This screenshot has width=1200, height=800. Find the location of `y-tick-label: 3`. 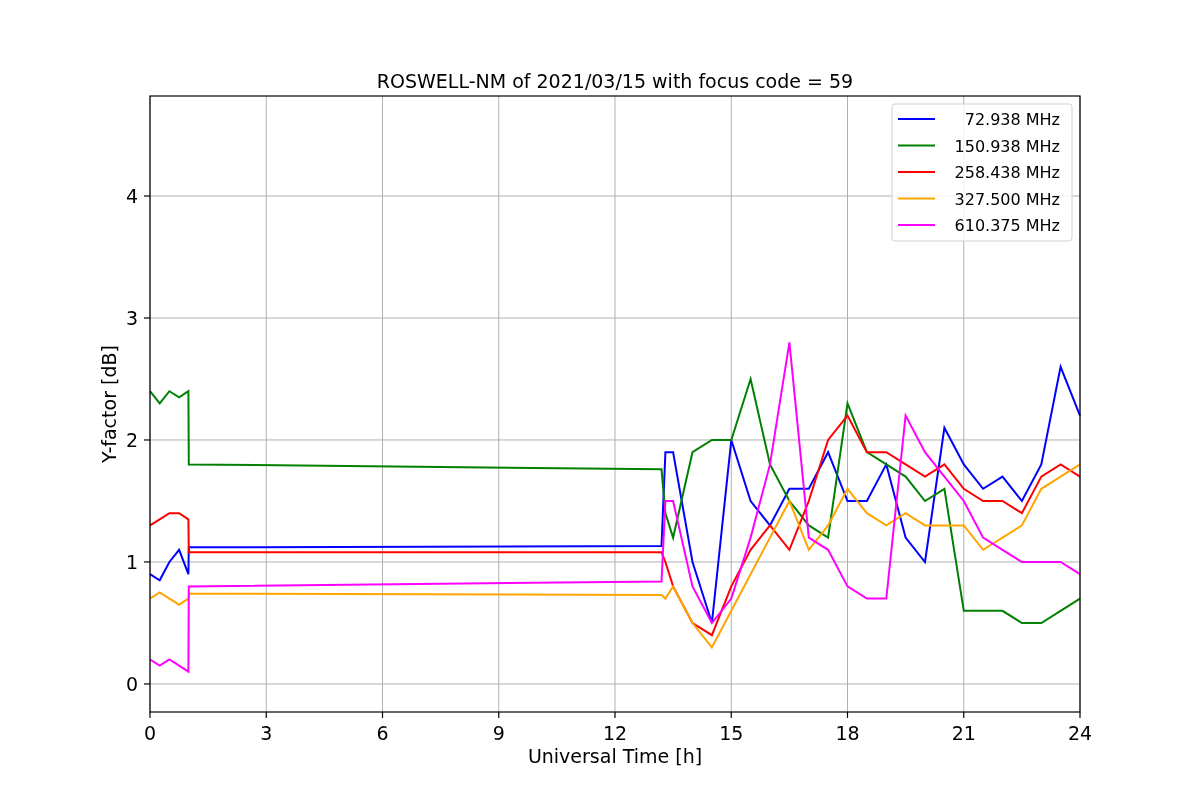

y-tick-label: 3 is located at coordinates (131, 318).